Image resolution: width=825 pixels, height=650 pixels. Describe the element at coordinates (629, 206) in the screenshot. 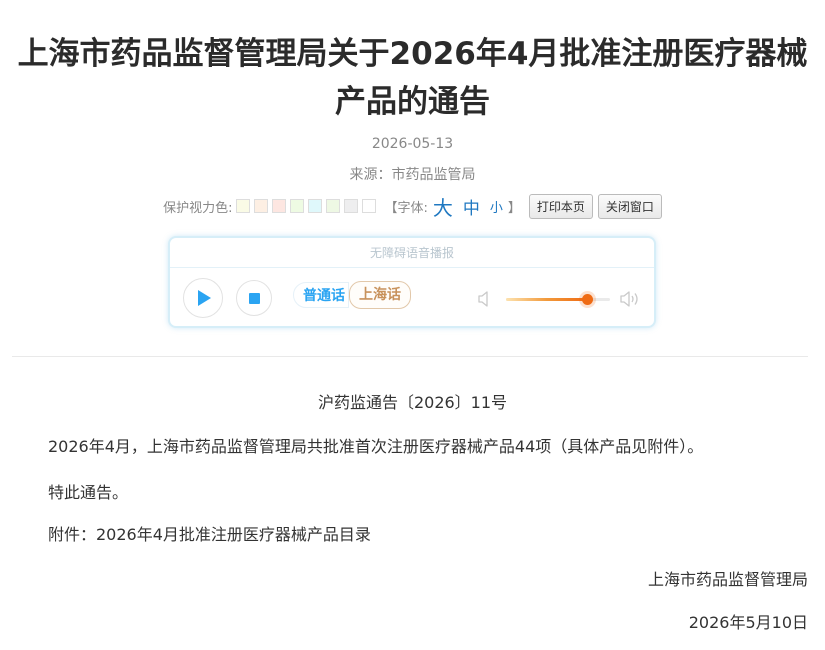

I see `close-window-button: 关闭窗口` at that location.